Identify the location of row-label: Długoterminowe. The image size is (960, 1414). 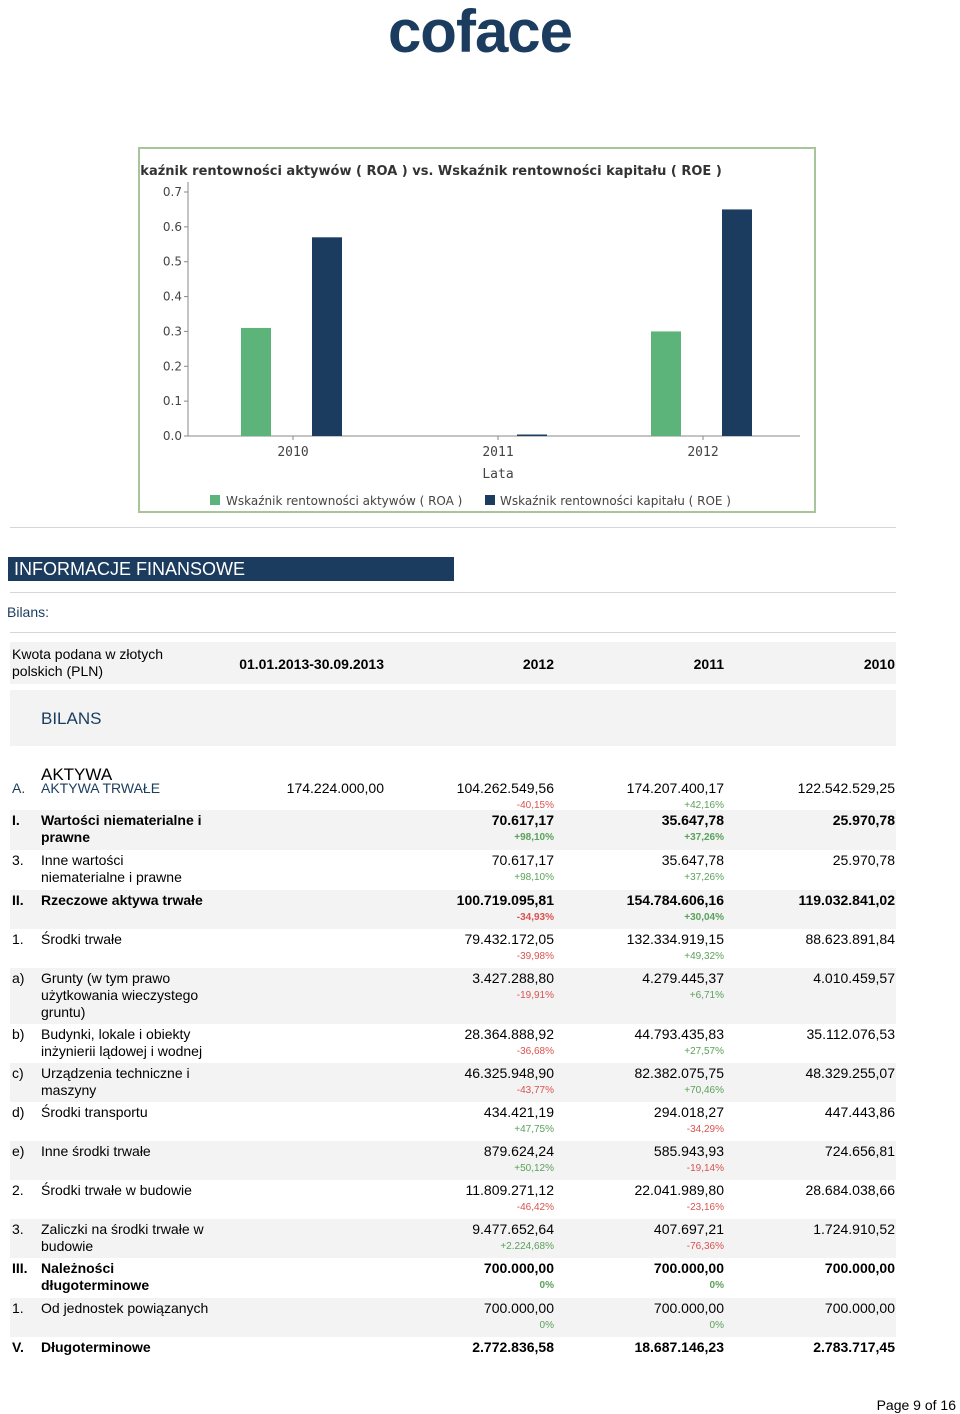
(96, 1347).